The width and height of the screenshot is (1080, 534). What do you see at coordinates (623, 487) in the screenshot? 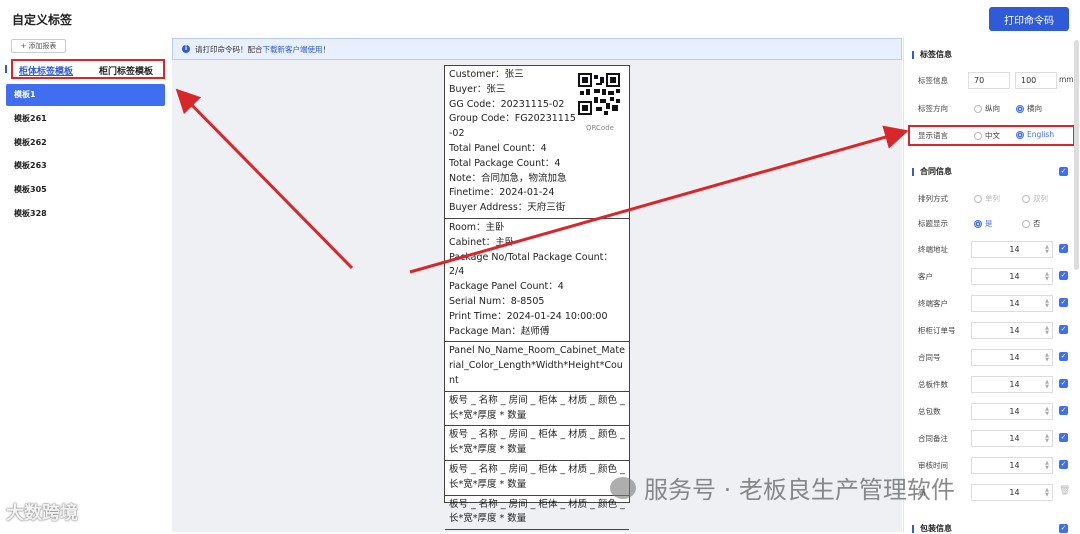
I see `wechat-icon` at bounding box center [623, 487].